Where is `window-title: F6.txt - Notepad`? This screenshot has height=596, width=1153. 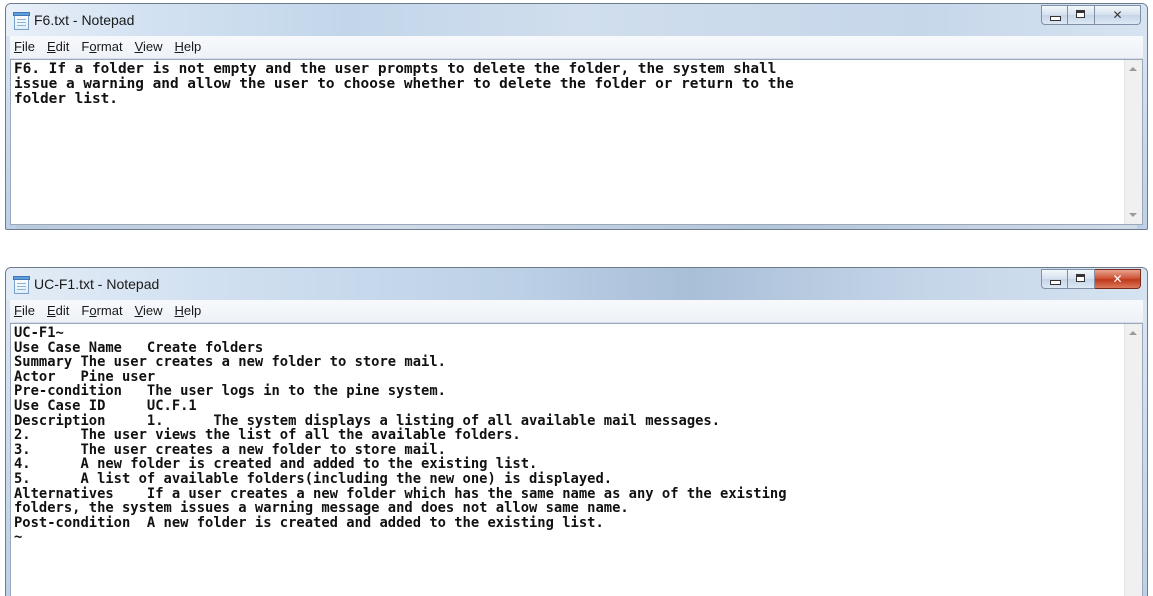
window-title: F6.txt - Notepad is located at coordinates (84, 20).